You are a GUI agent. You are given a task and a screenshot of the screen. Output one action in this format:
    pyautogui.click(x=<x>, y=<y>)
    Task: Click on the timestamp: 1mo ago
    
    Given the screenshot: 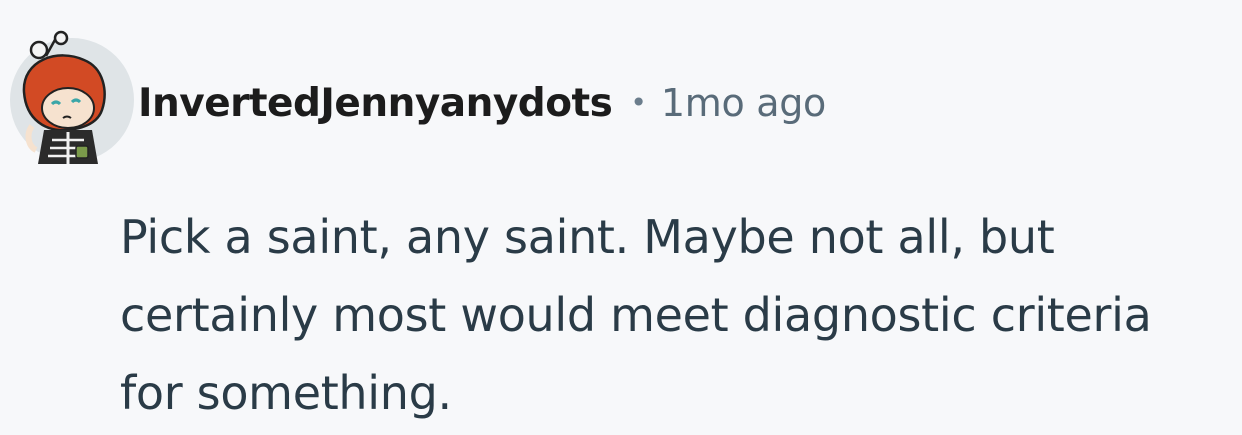 What is the action you would take?
    pyautogui.click(x=743, y=103)
    